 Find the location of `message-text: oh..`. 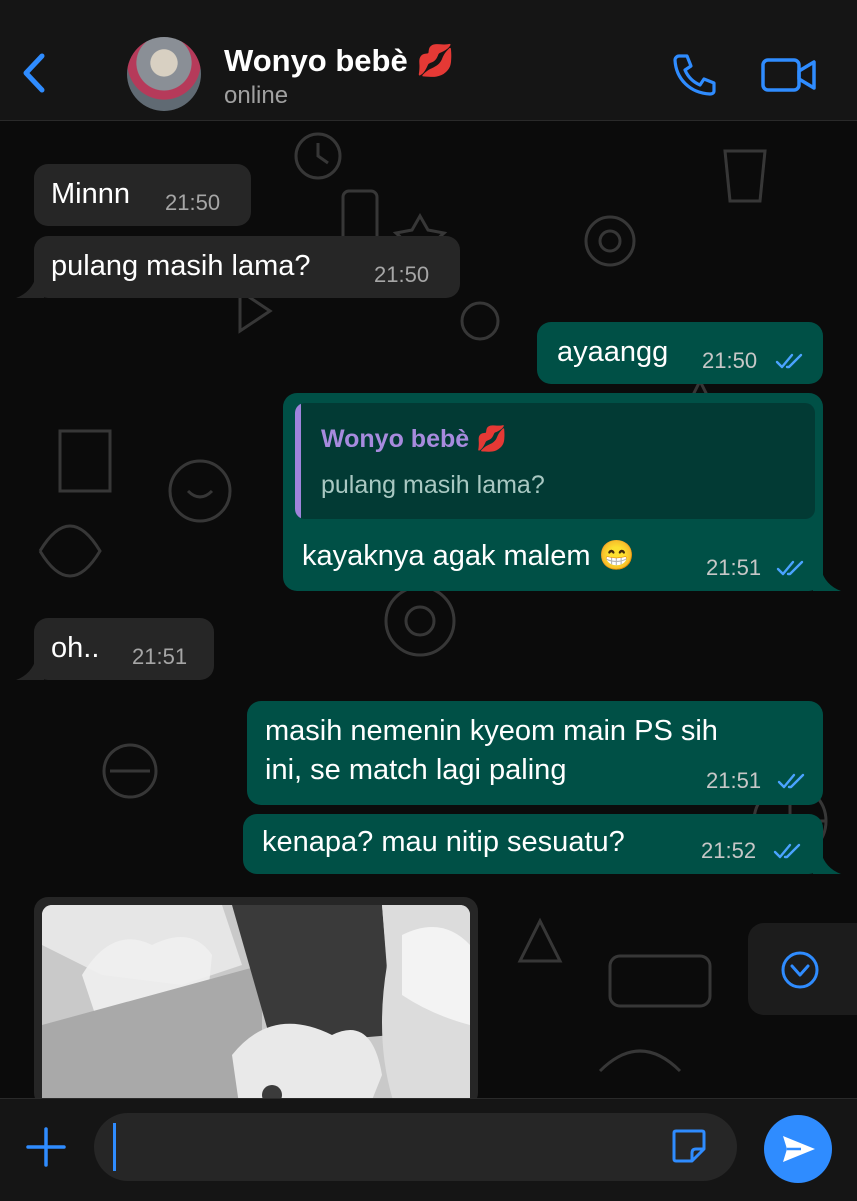

message-text: oh.. is located at coordinates (75, 648).